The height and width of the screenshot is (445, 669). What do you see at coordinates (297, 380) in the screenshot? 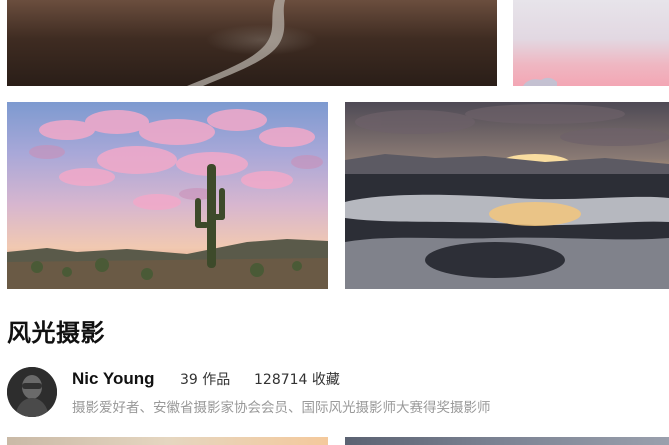
I see `favorites-count: 128714 收藏` at bounding box center [297, 380].